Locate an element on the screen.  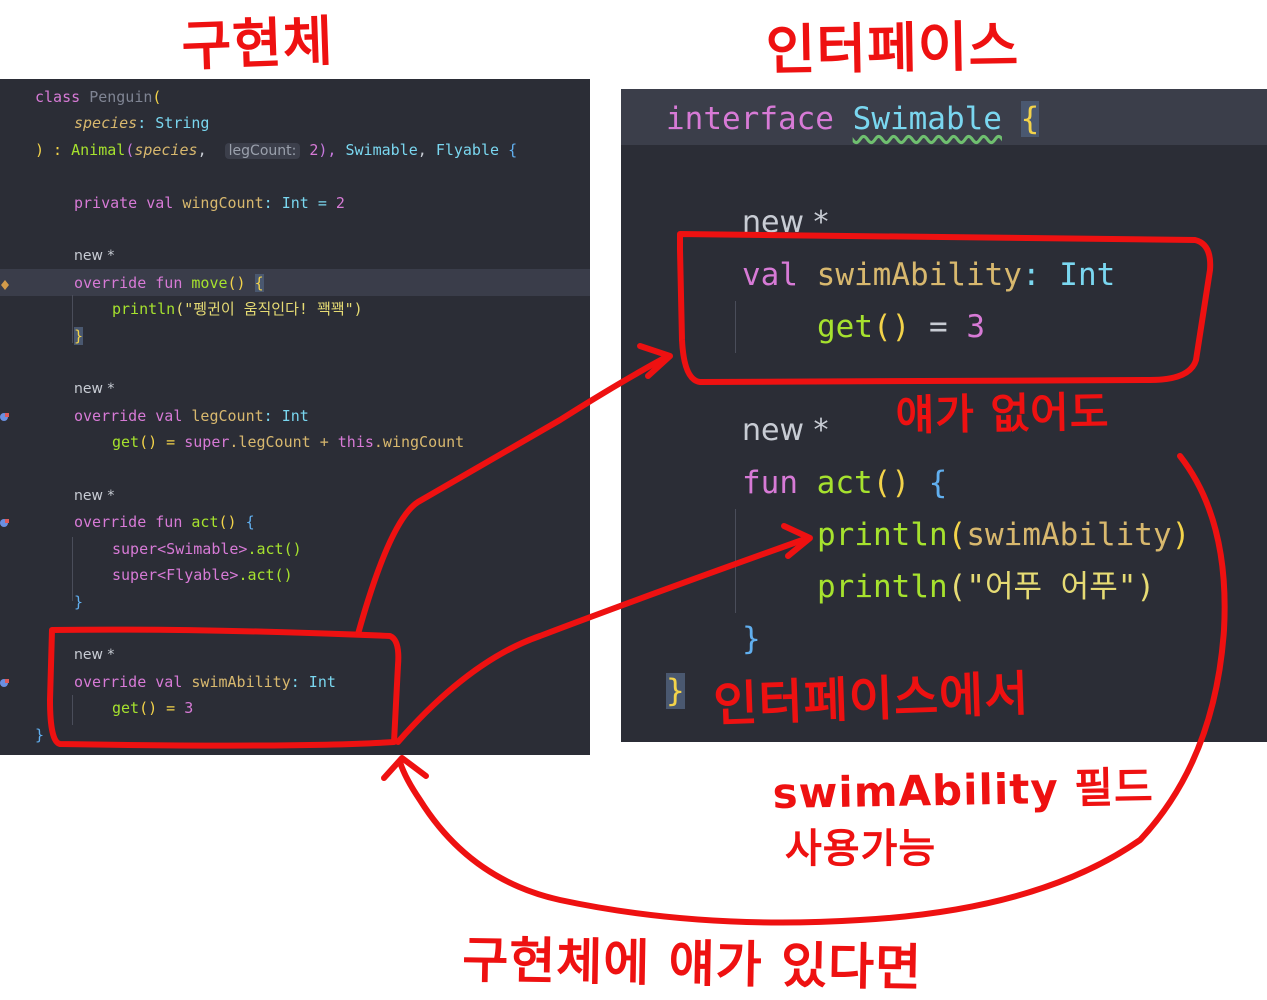
code-line: println("펭귄이 움직인다! 꽥꽥") is located at coordinates (237, 309).